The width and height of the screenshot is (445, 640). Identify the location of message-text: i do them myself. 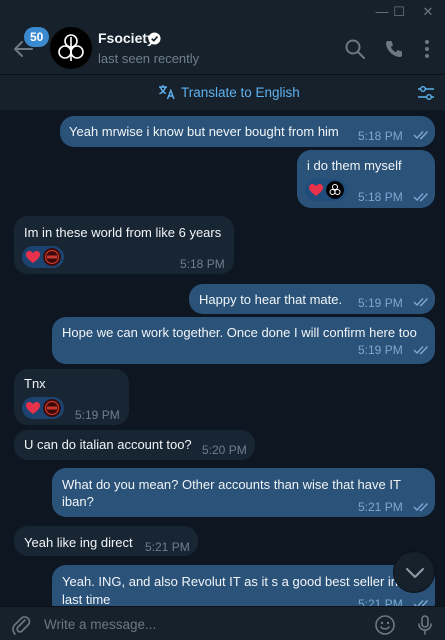
(354, 165).